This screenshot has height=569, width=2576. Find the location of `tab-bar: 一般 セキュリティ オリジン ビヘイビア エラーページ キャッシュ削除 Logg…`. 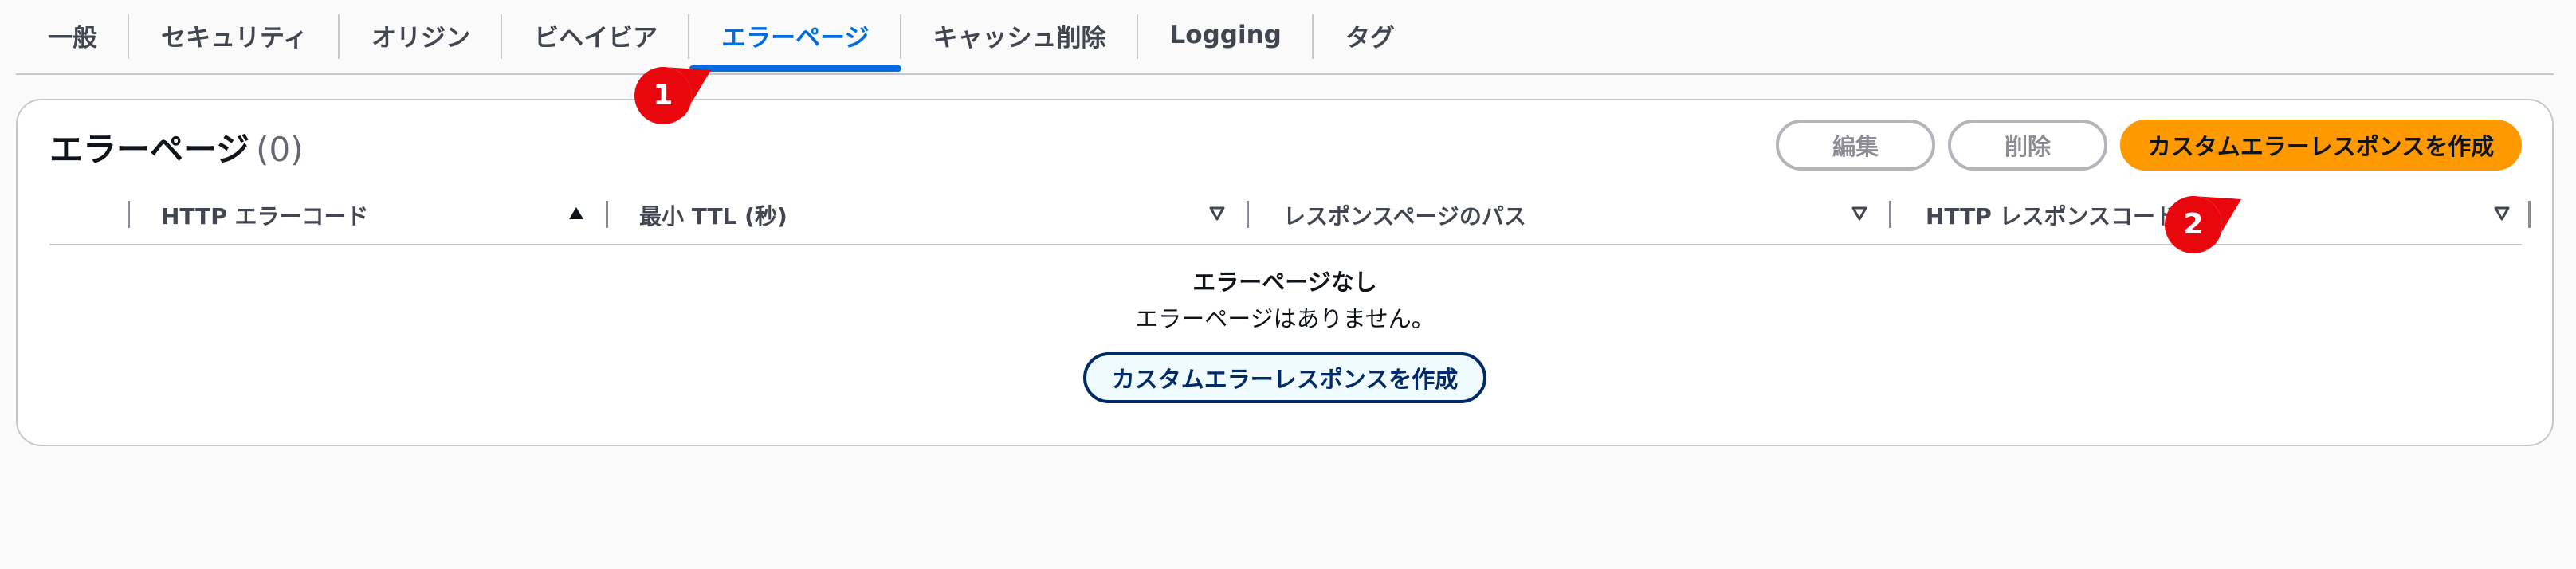

tab-bar: 一般 セキュリティ オリジン ビヘイビア エラーページ キャッシュ削除 Logg… is located at coordinates (1285, 38).